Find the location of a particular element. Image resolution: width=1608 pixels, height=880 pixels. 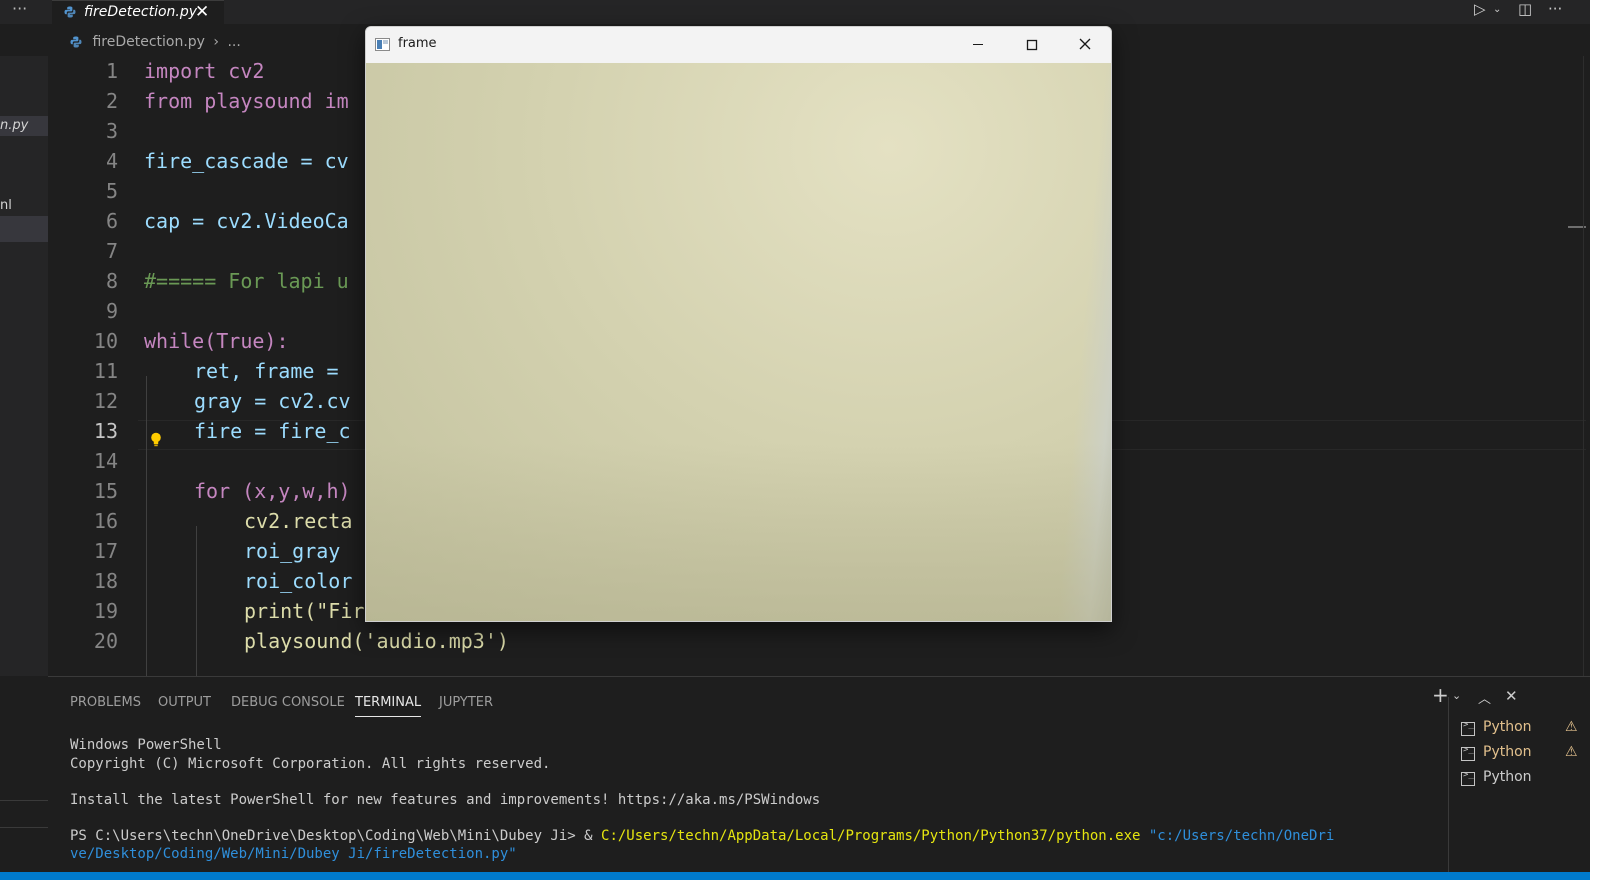

line-number: 2 is located at coordinates (111, 101).